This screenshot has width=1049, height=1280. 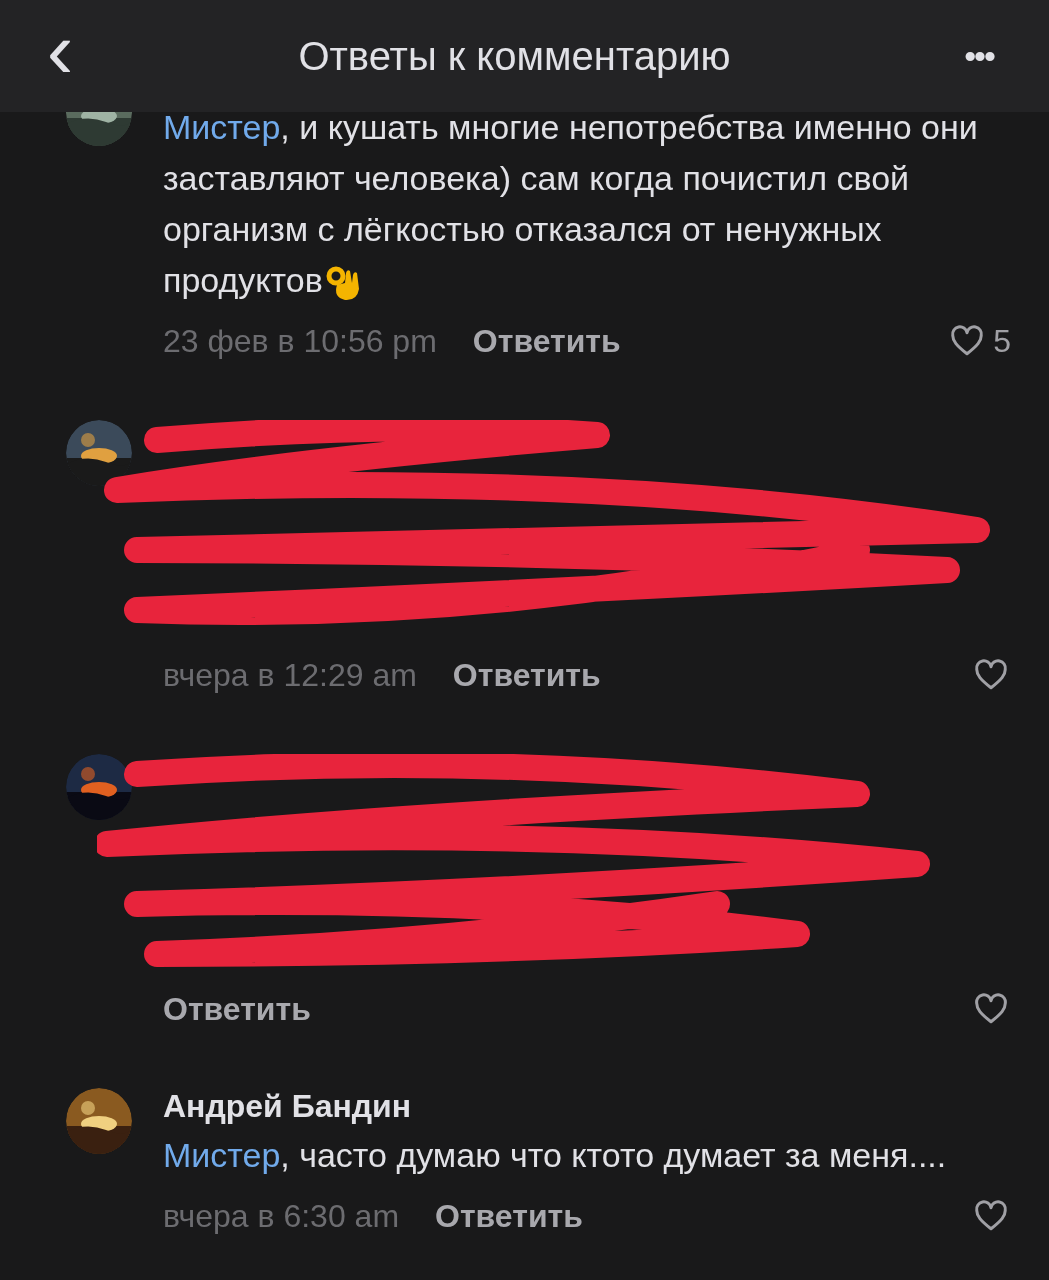 What do you see at coordinates (60, 51) in the screenshot?
I see `back-button: ‹` at bounding box center [60, 51].